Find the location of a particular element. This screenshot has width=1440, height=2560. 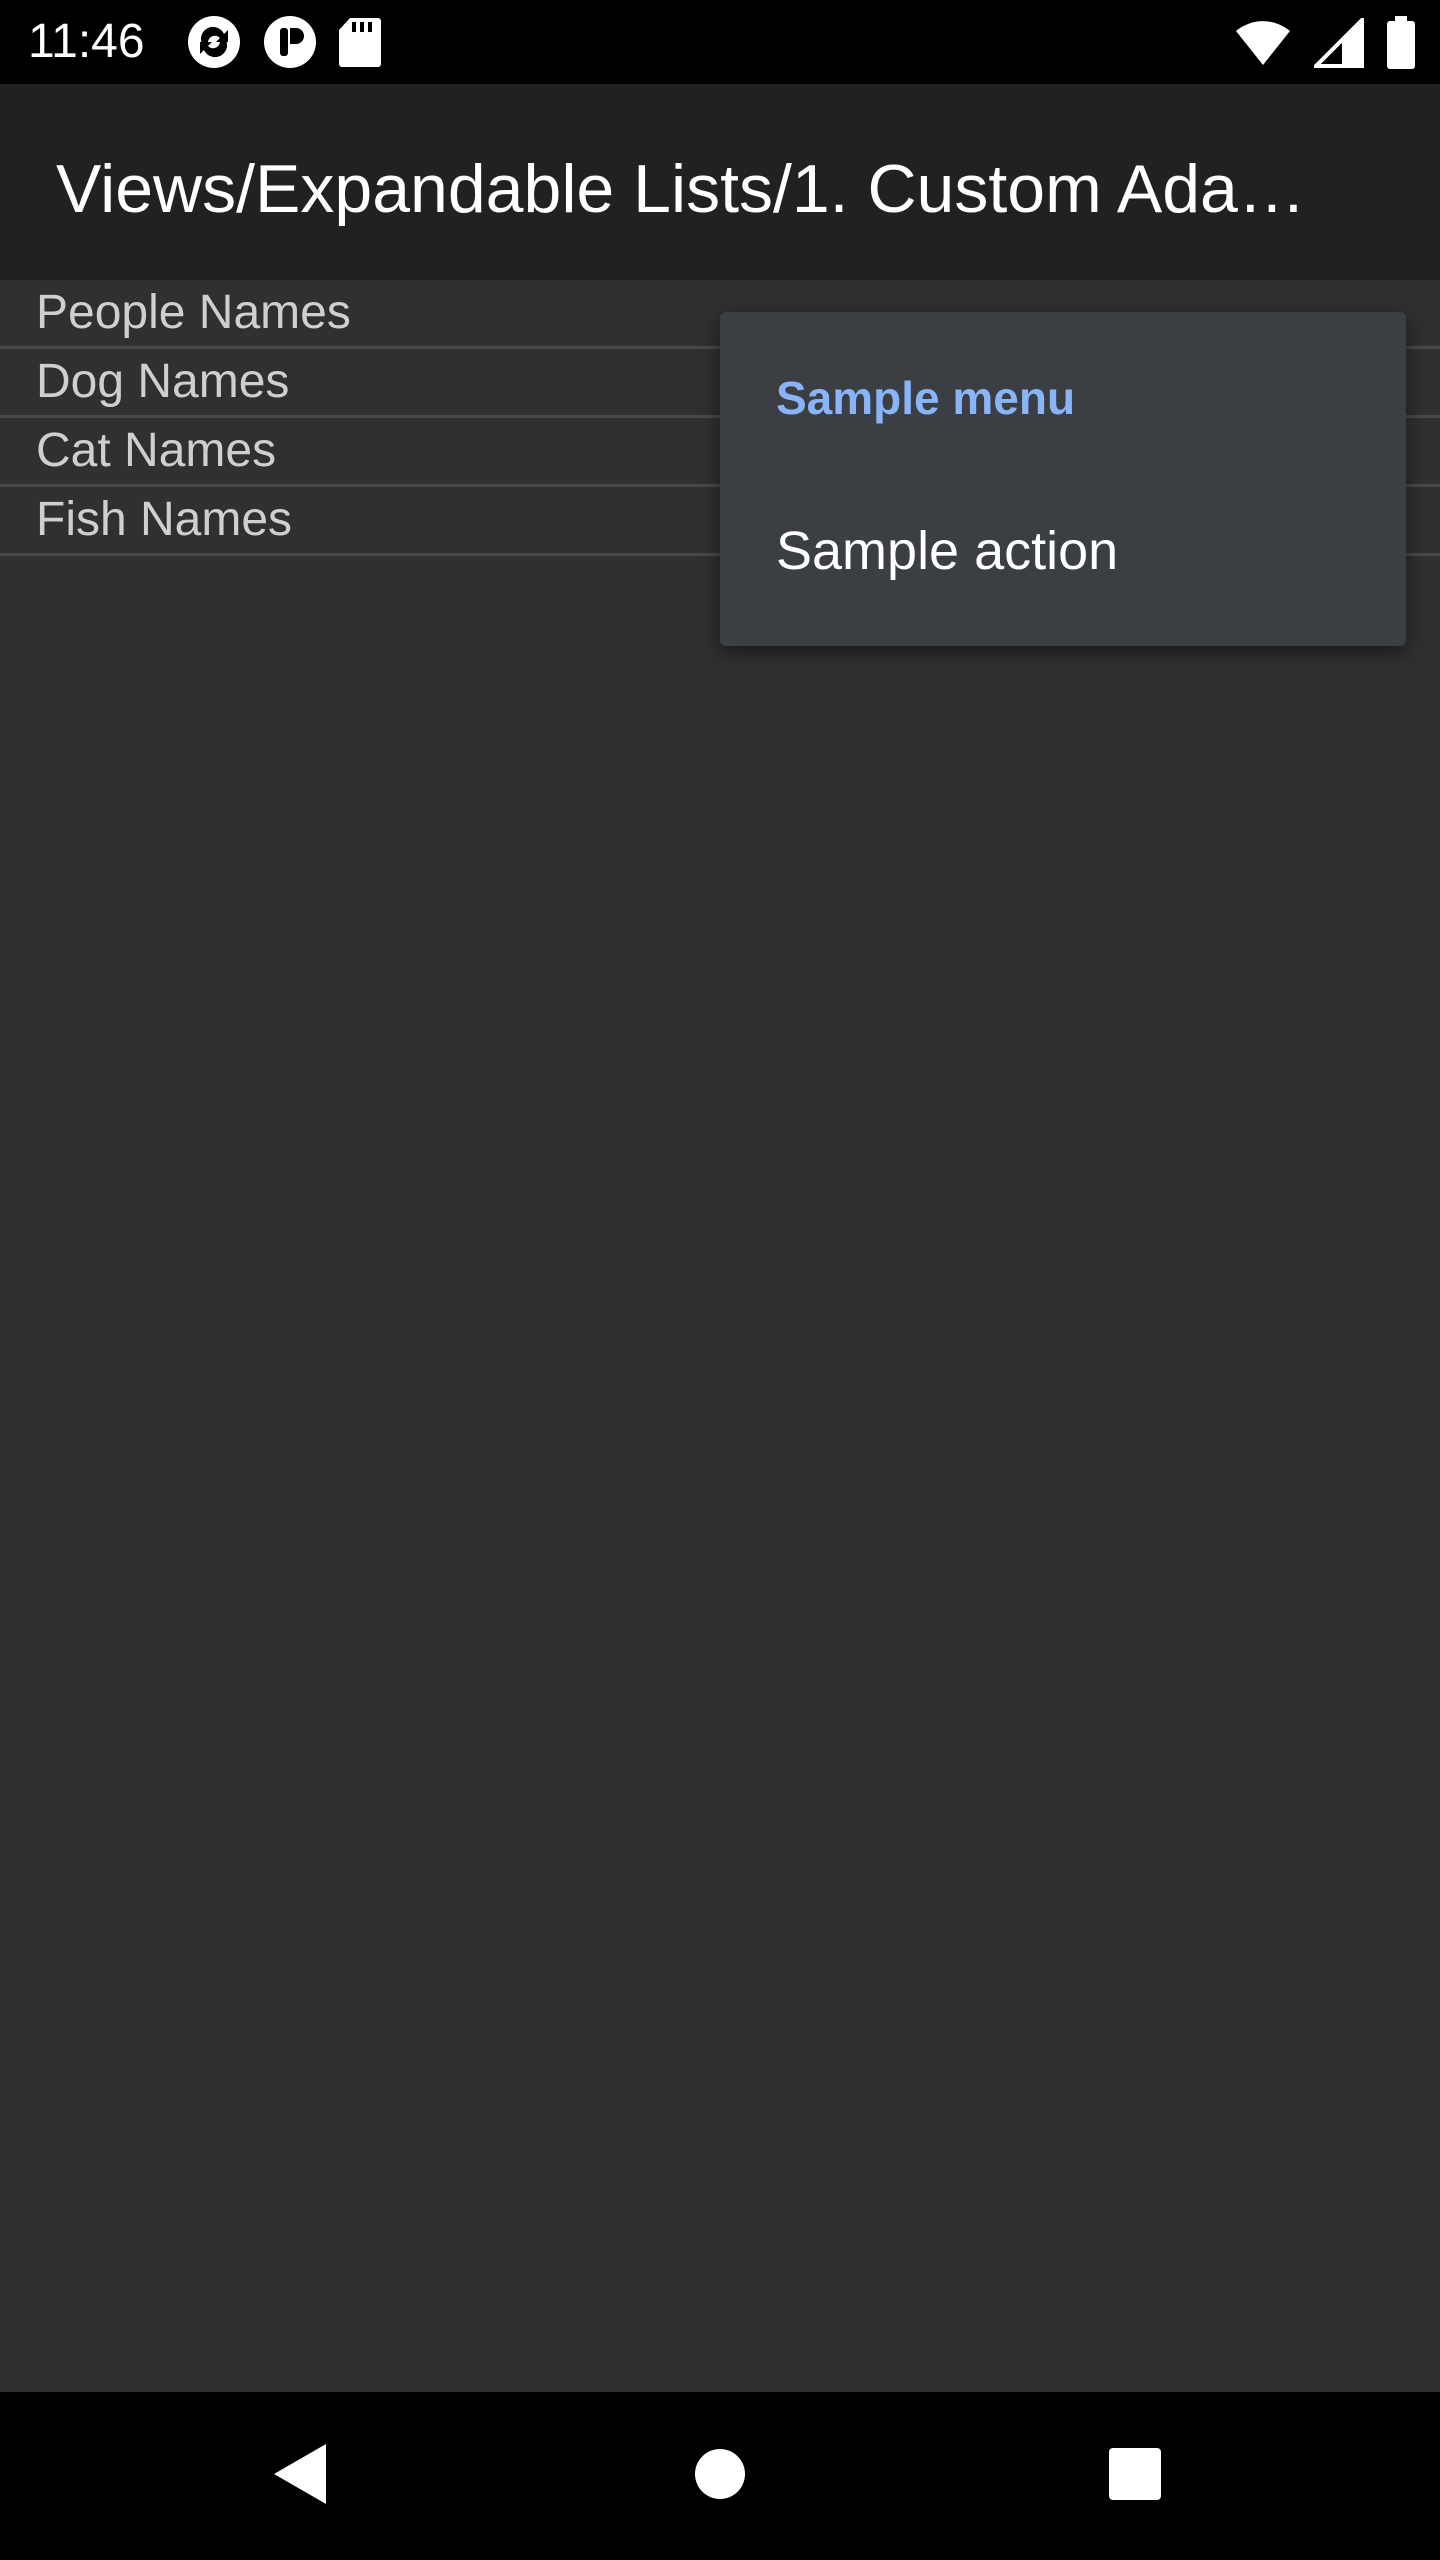

back-button is located at coordinates (300, 2476).